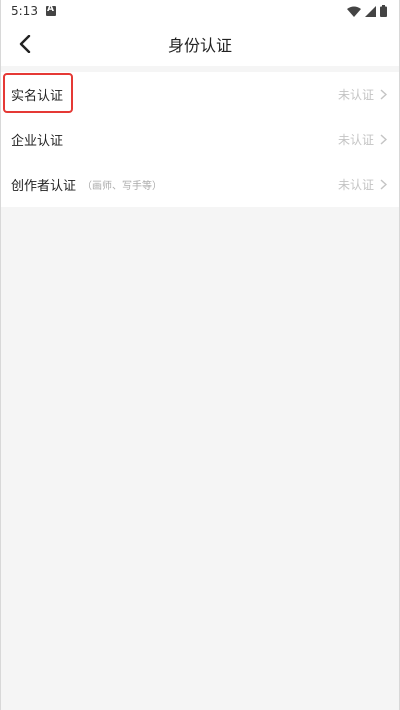 The height and width of the screenshot is (710, 400). I want to click on battery-icon, so click(383, 11).